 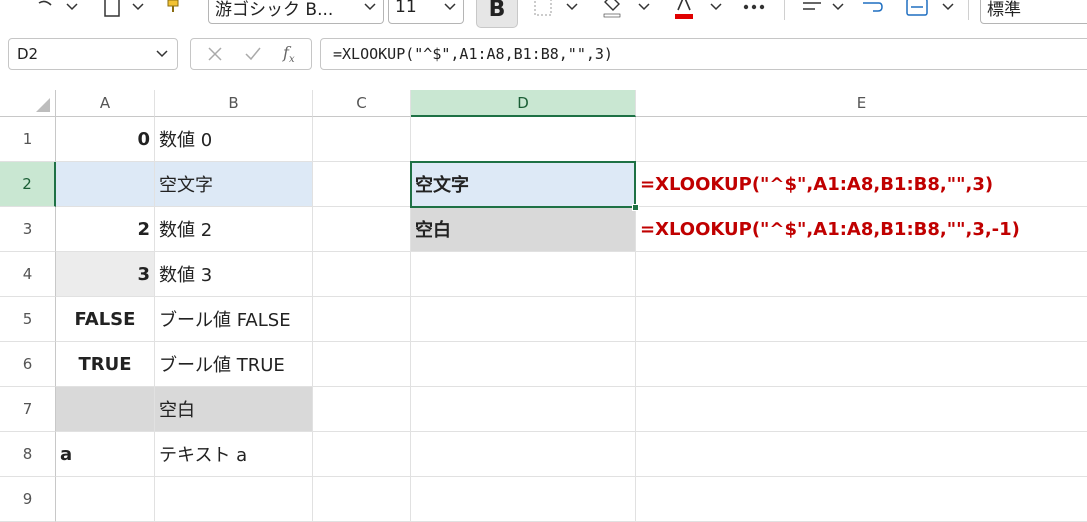 What do you see at coordinates (362, 139) in the screenshot?
I see `cell-c1` at bounding box center [362, 139].